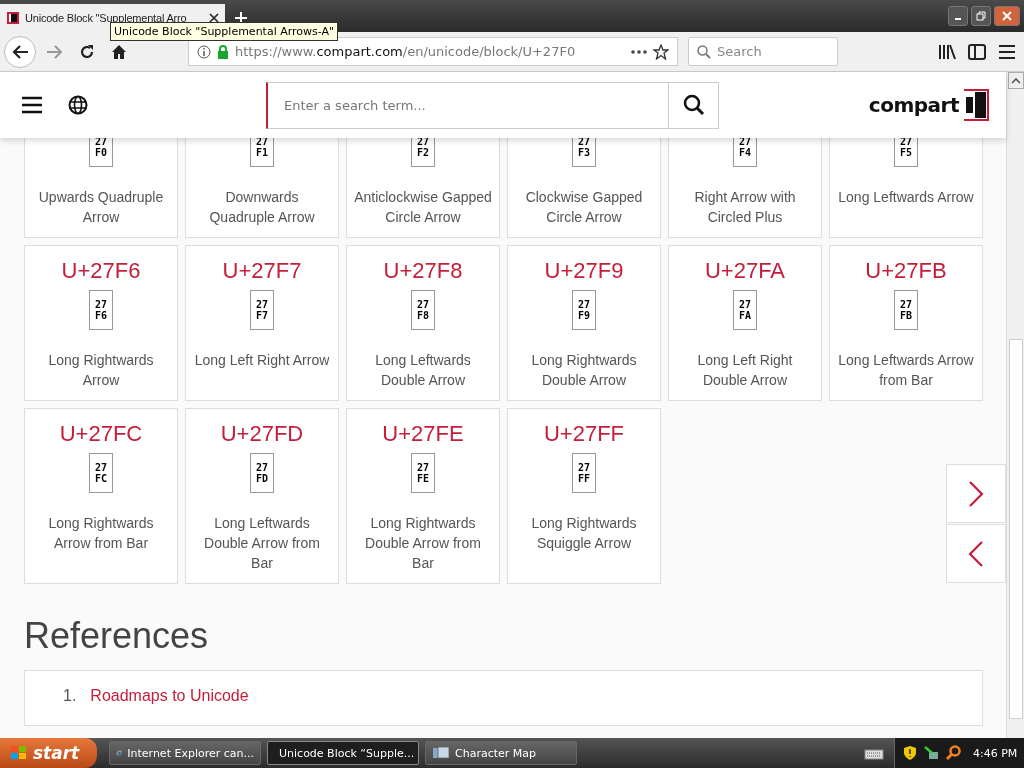 This screenshot has height=768, width=1024. What do you see at coordinates (584, 271) in the screenshot?
I see `code-point: U+27F9` at bounding box center [584, 271].